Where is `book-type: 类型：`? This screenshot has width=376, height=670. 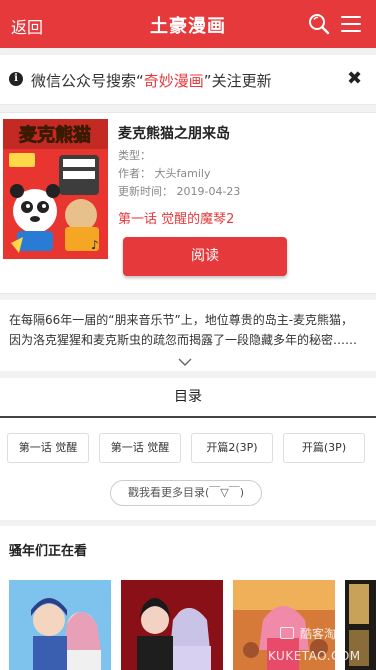
book-type: 类型： is located at coordinates (134, 155).